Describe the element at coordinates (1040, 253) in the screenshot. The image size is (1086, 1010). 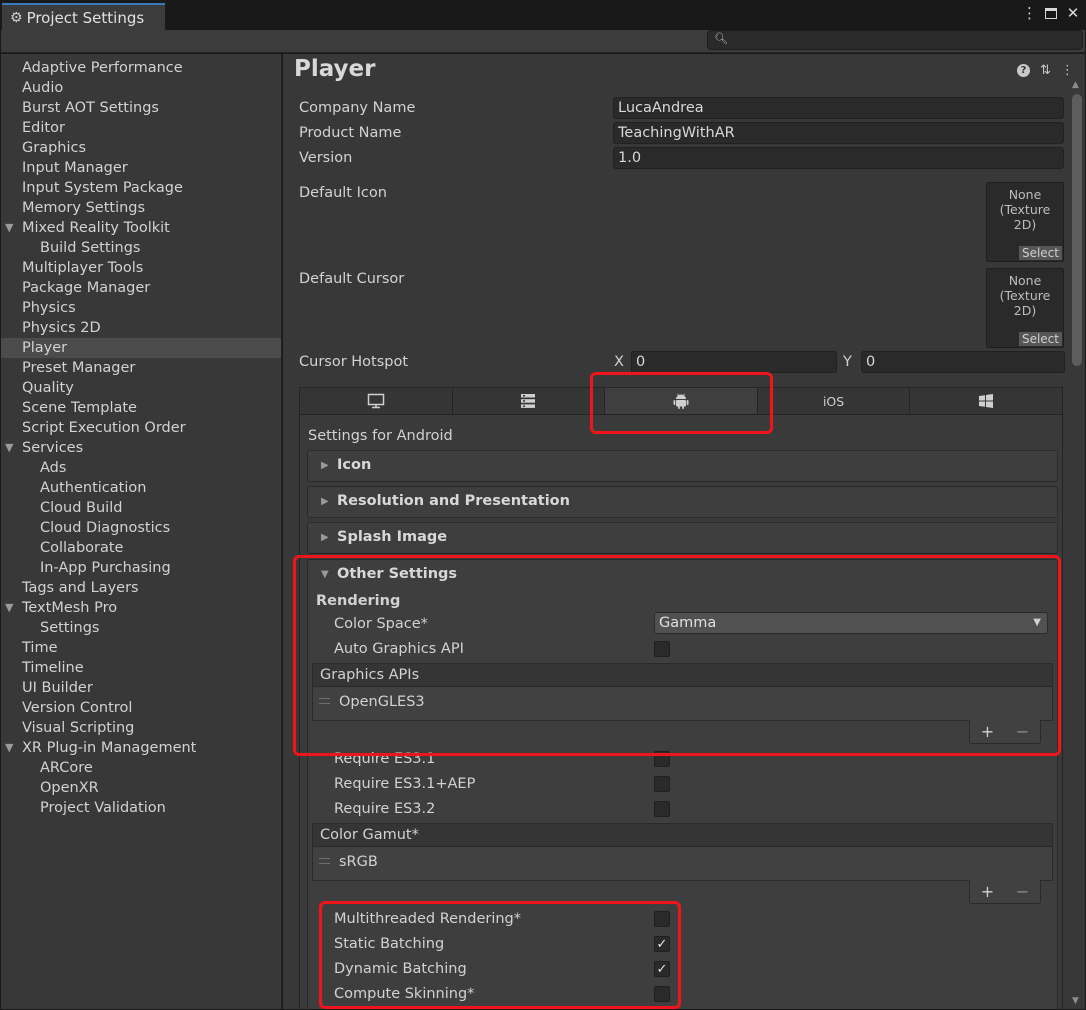
I see `default-icon-select-button: Select` at that location.